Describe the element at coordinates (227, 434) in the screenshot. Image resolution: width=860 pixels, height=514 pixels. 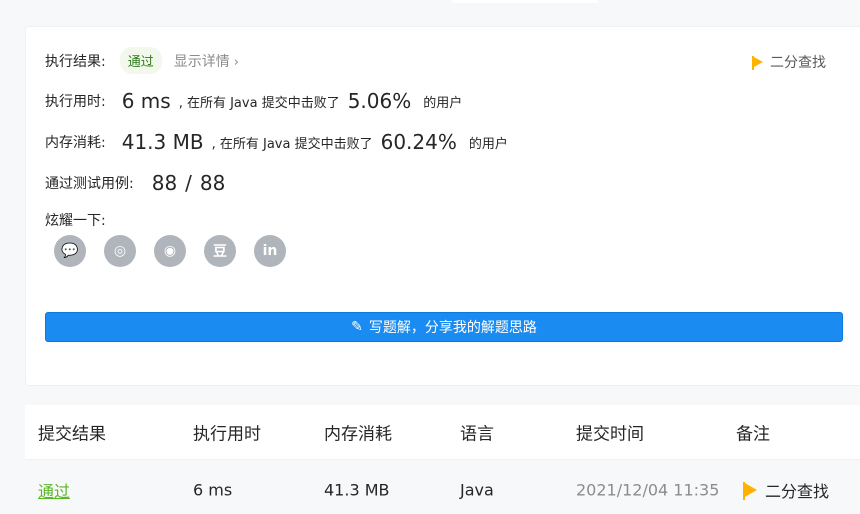
I see `header-runtime: 执行用时` at that location.